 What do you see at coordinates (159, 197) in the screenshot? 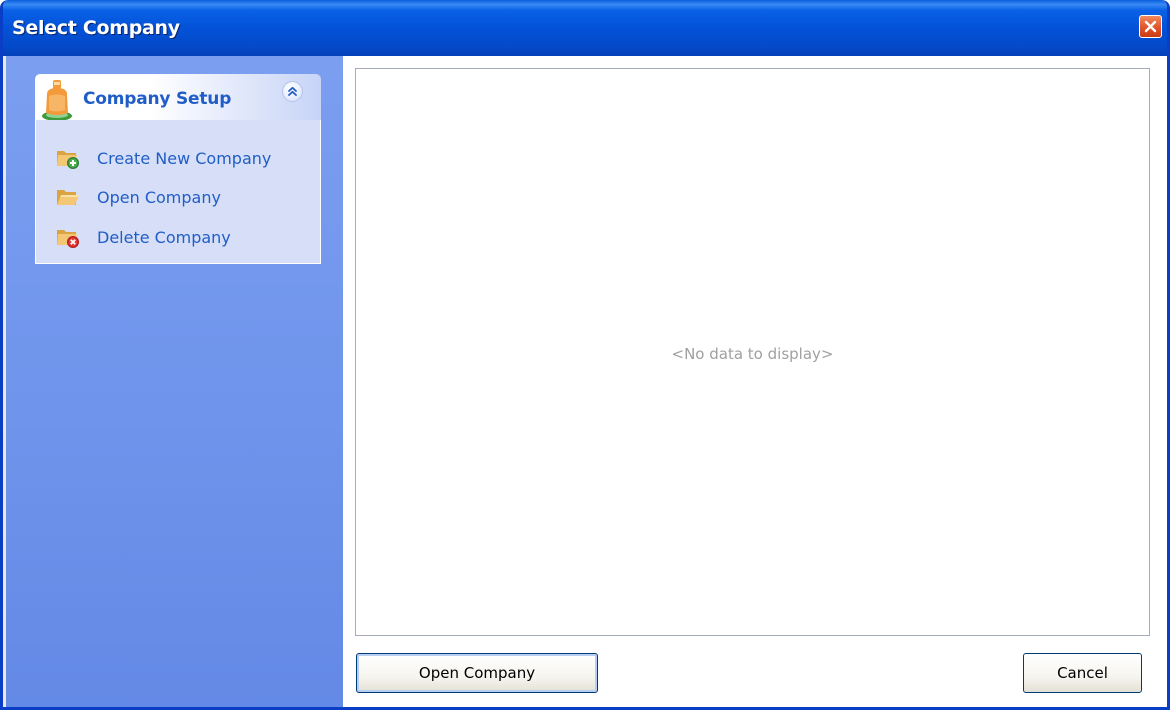
I see `task-label: Open Company` at bounding box center [159, 197].